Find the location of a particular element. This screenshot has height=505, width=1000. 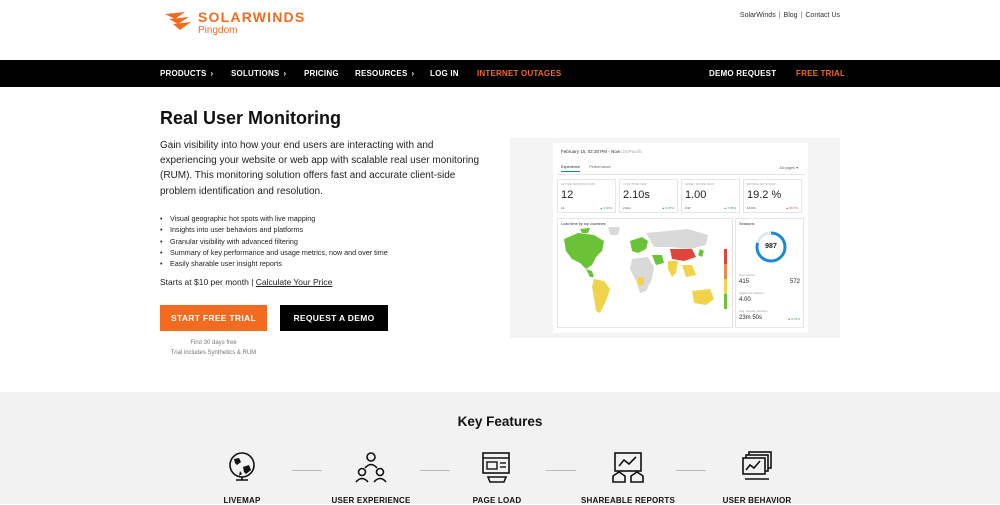

metric-card: ACTIVE SESSIONS NOW 12 12 ▲ 0.00% is located at coordinates (586, 196).